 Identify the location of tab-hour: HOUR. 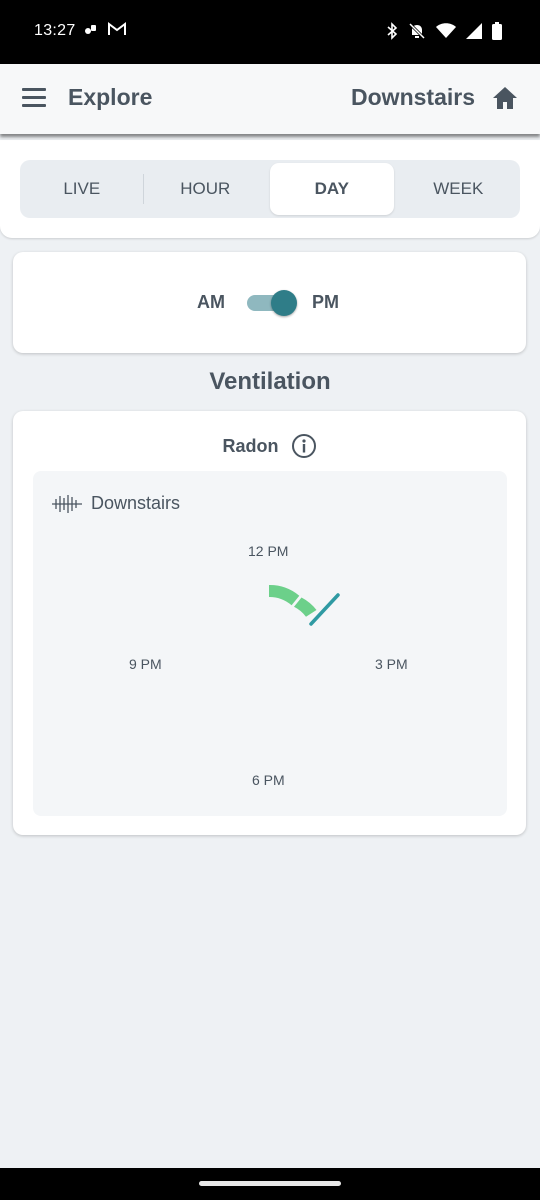
(206, 189).